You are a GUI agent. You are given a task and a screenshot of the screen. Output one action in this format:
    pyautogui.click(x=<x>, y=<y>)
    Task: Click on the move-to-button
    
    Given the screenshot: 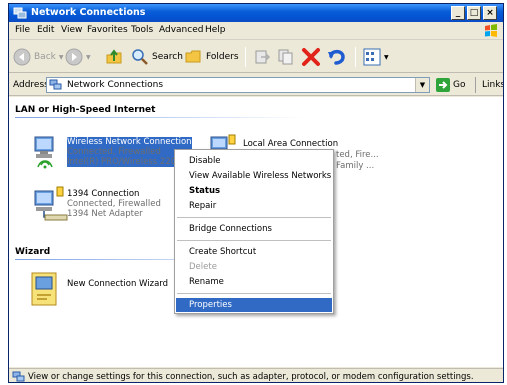 What is the action you would take?
    pyautogui.click(x=262, y=57)
    